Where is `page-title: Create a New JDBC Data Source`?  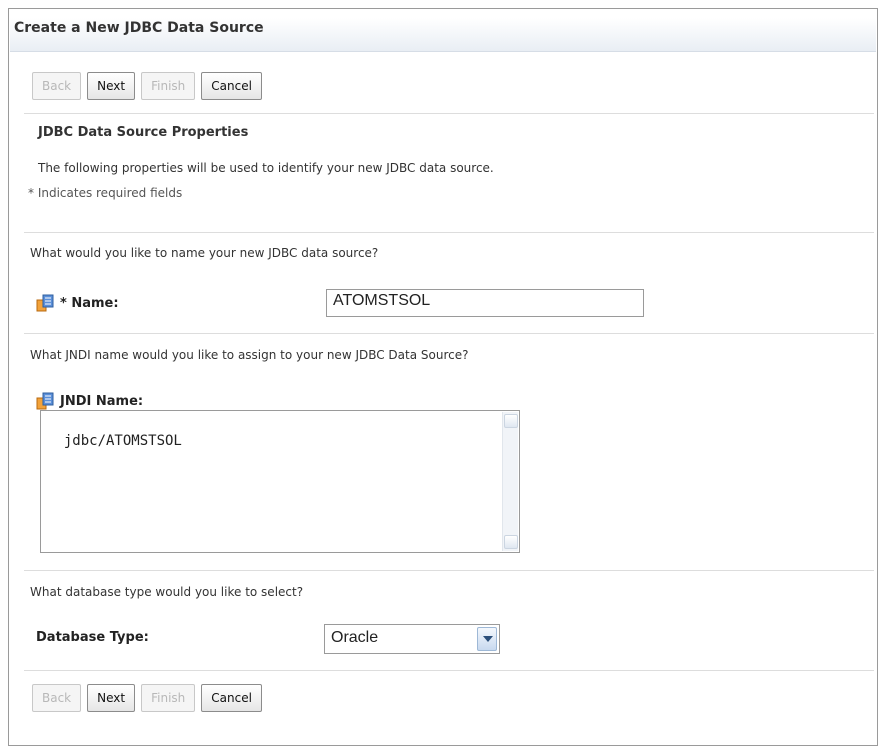 page-title: Create a New JDBC Data Source is located at coordinates (139, 28).